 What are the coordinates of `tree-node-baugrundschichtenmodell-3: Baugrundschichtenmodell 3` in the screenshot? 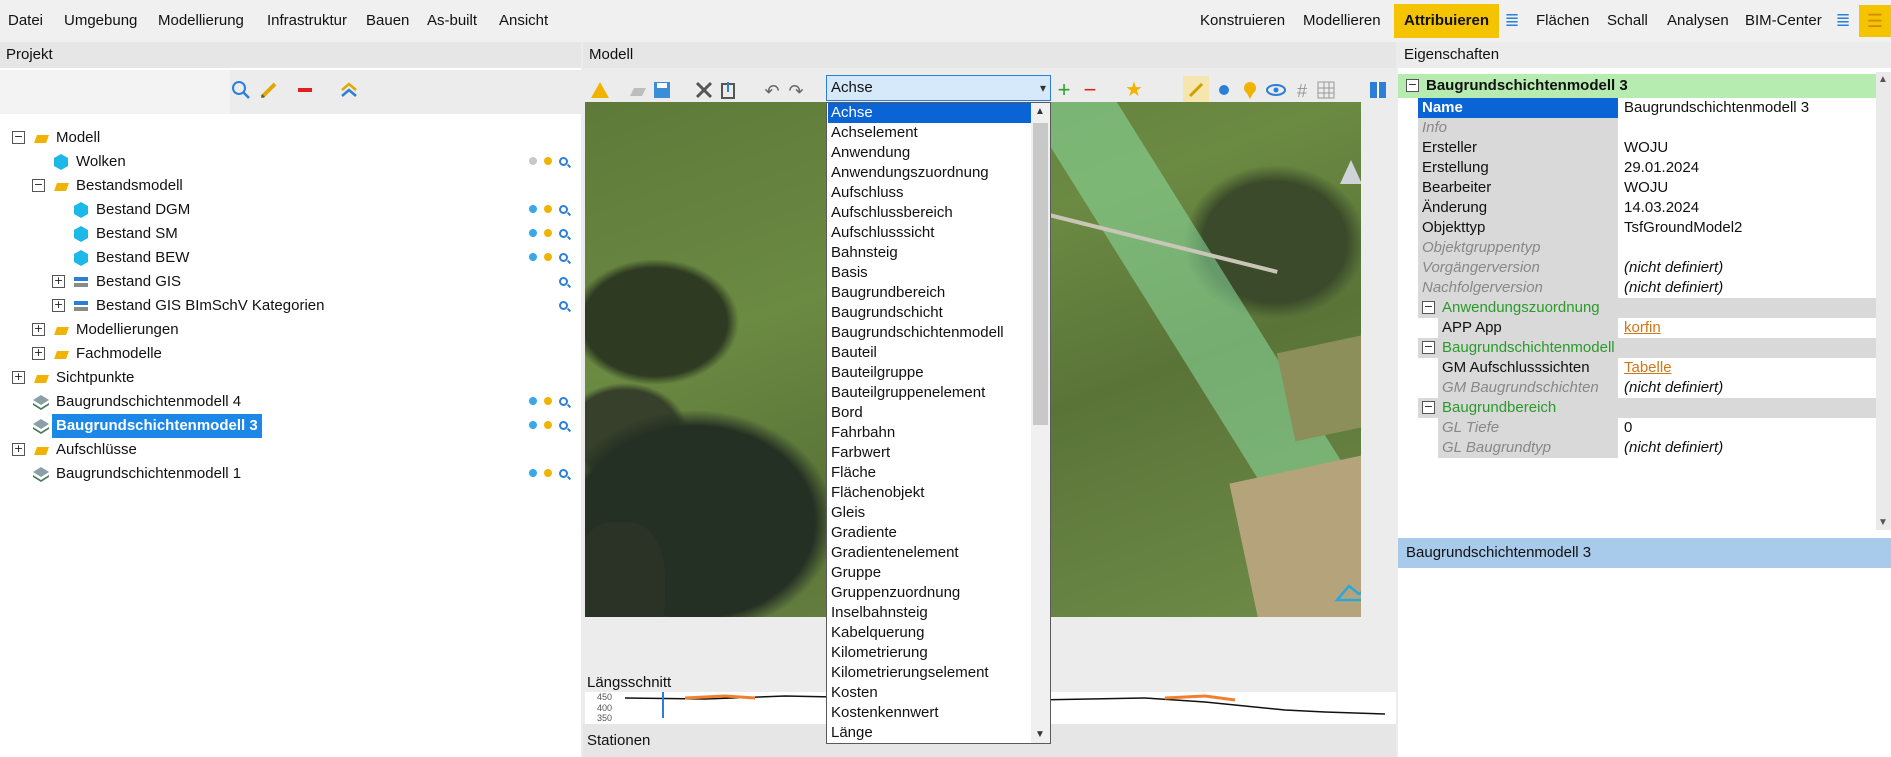 It's located at (290, 426).